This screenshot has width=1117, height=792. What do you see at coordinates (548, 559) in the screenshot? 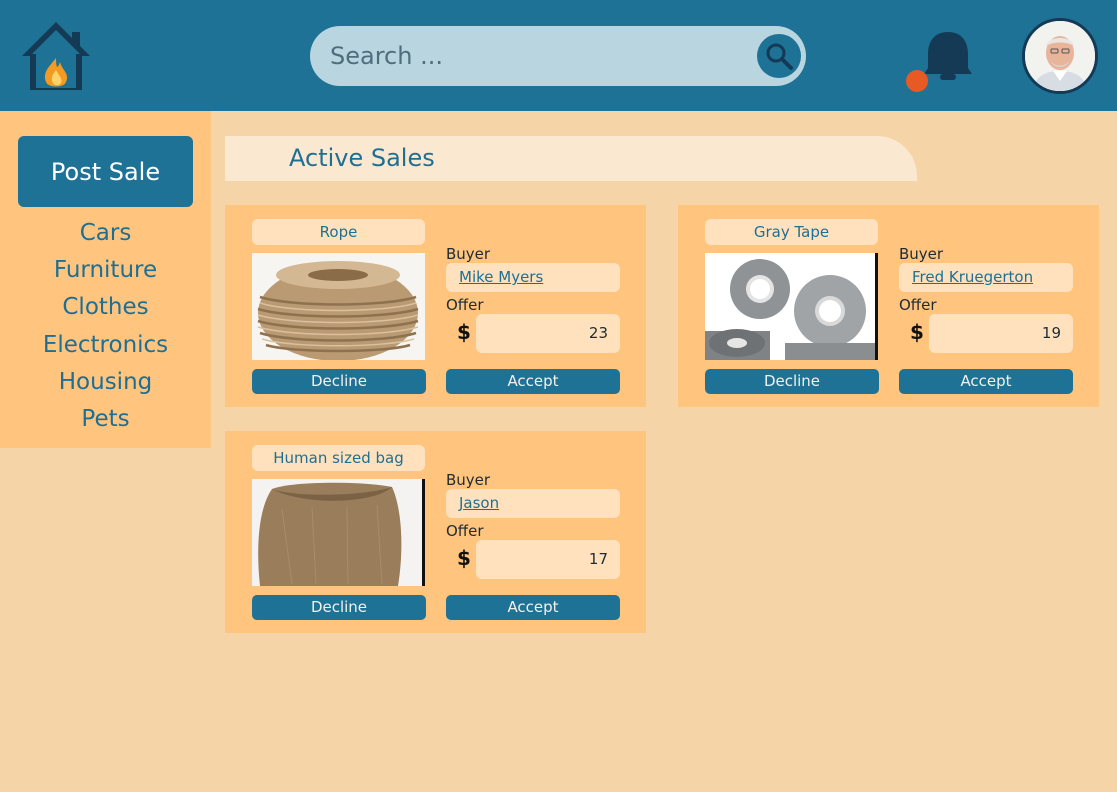
I see `offer-amount: 17` at bounding box center [548, 559].